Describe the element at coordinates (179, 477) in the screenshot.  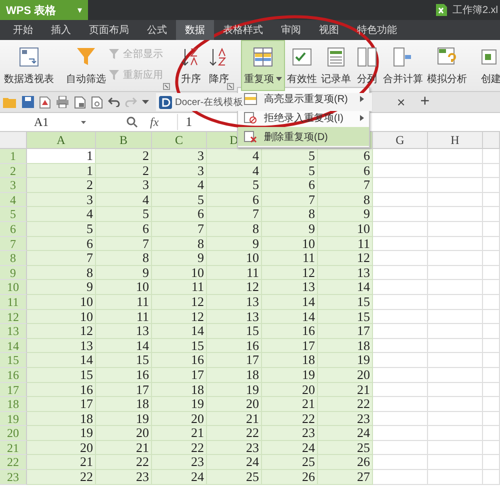
I see `table-cell: 24` at that location.